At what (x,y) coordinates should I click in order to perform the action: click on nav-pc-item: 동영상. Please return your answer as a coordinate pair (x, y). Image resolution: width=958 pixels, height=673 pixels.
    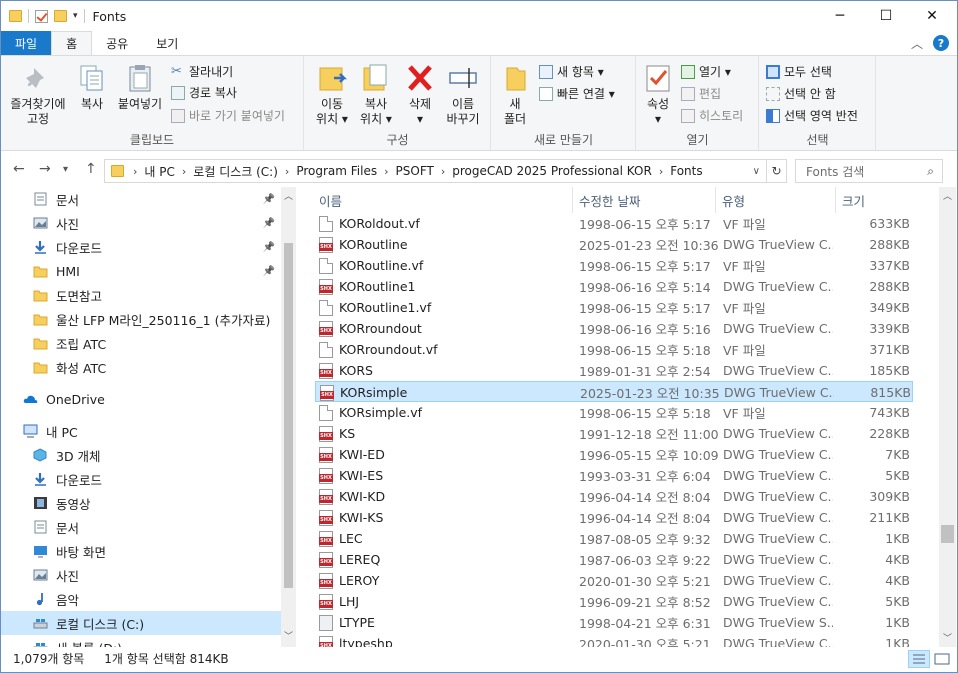
    Looking at the image, I should click on (141, 503).